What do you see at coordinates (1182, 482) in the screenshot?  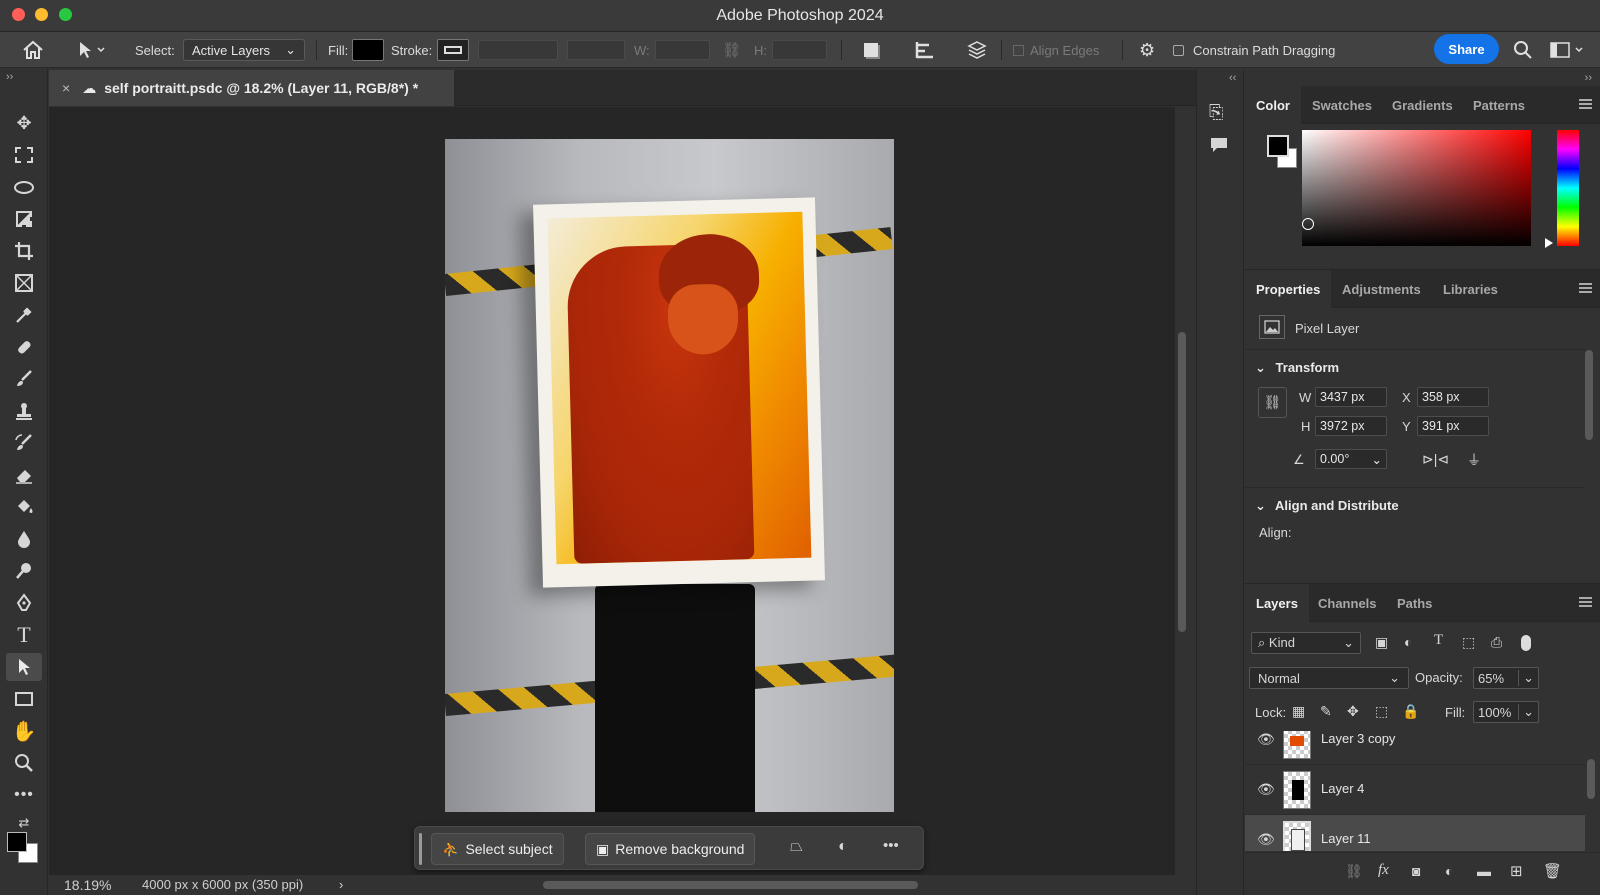 I see `vertical-scrollbar` at bounding box center [1182, 482].